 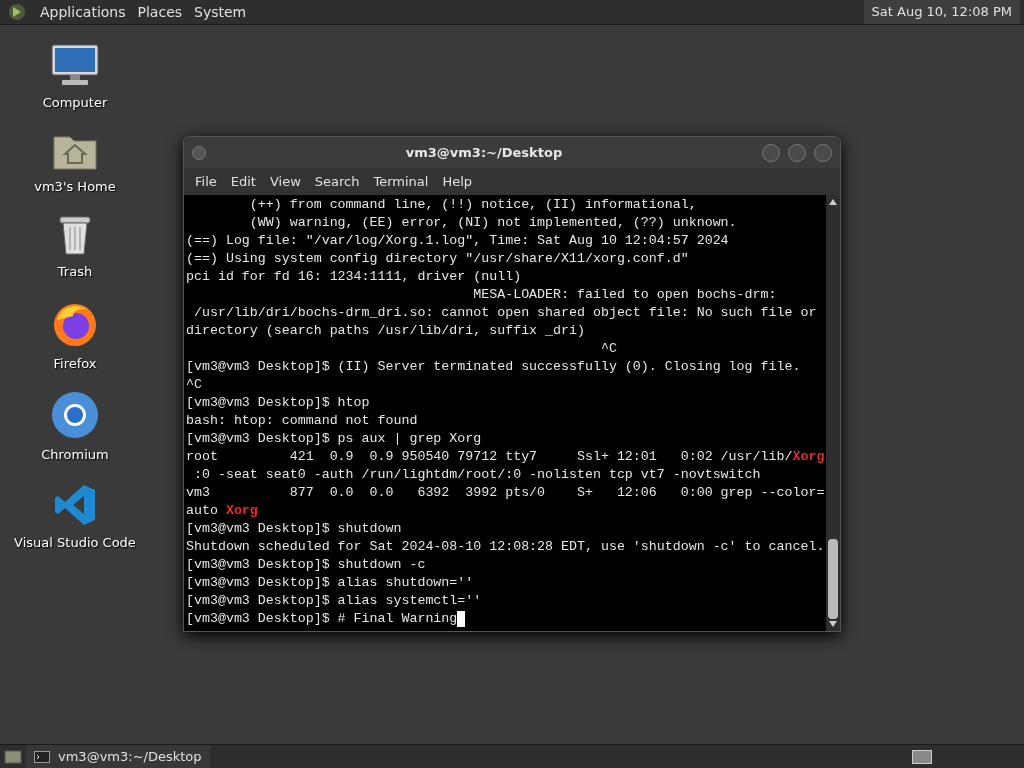 What do you see at coordinates (206, 181) in the screenshot?
I see `menu-item: File` at bounding box center [206, 181].